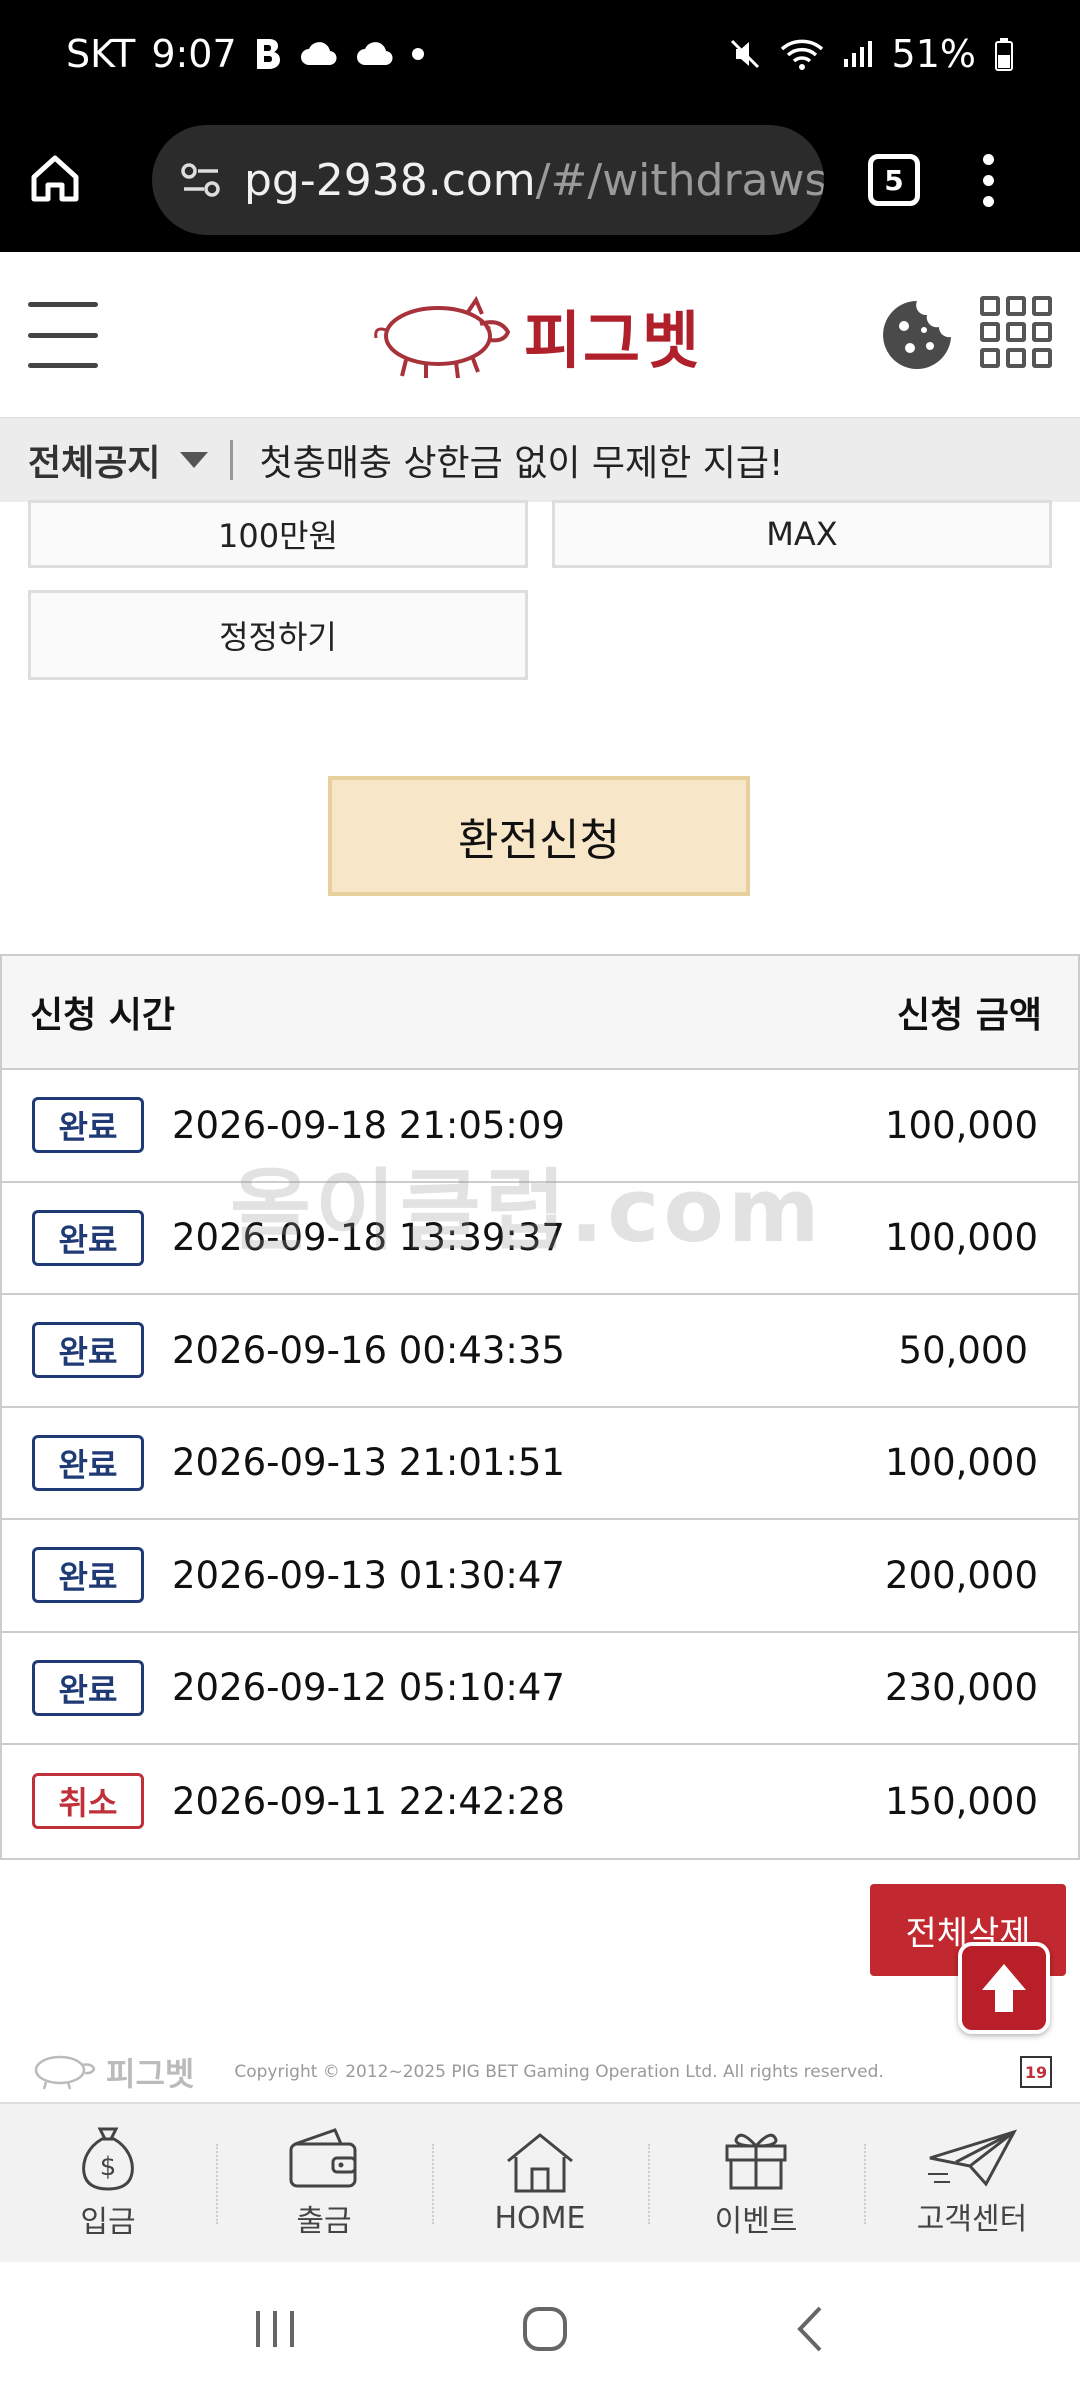  I want to click on footer-pig-logo-icon, so click(63, 2072).